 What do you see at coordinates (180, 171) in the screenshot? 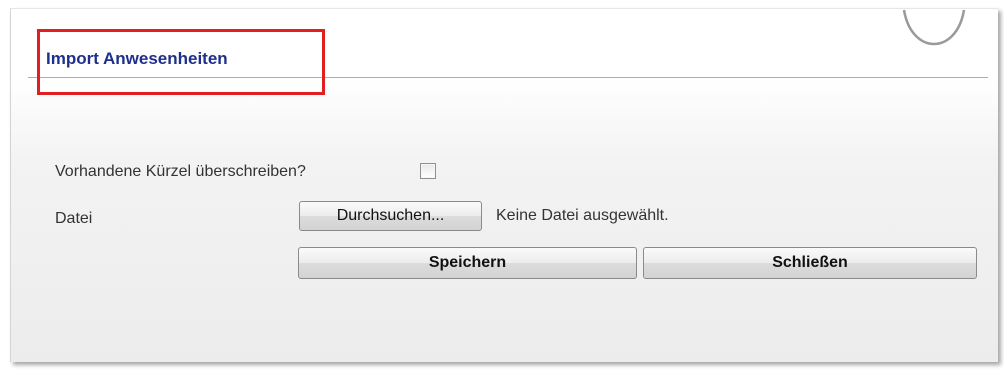
I see `overwrite-label: Vorhandene Kürzel überschreiben?` at bounding box center [180, 171].